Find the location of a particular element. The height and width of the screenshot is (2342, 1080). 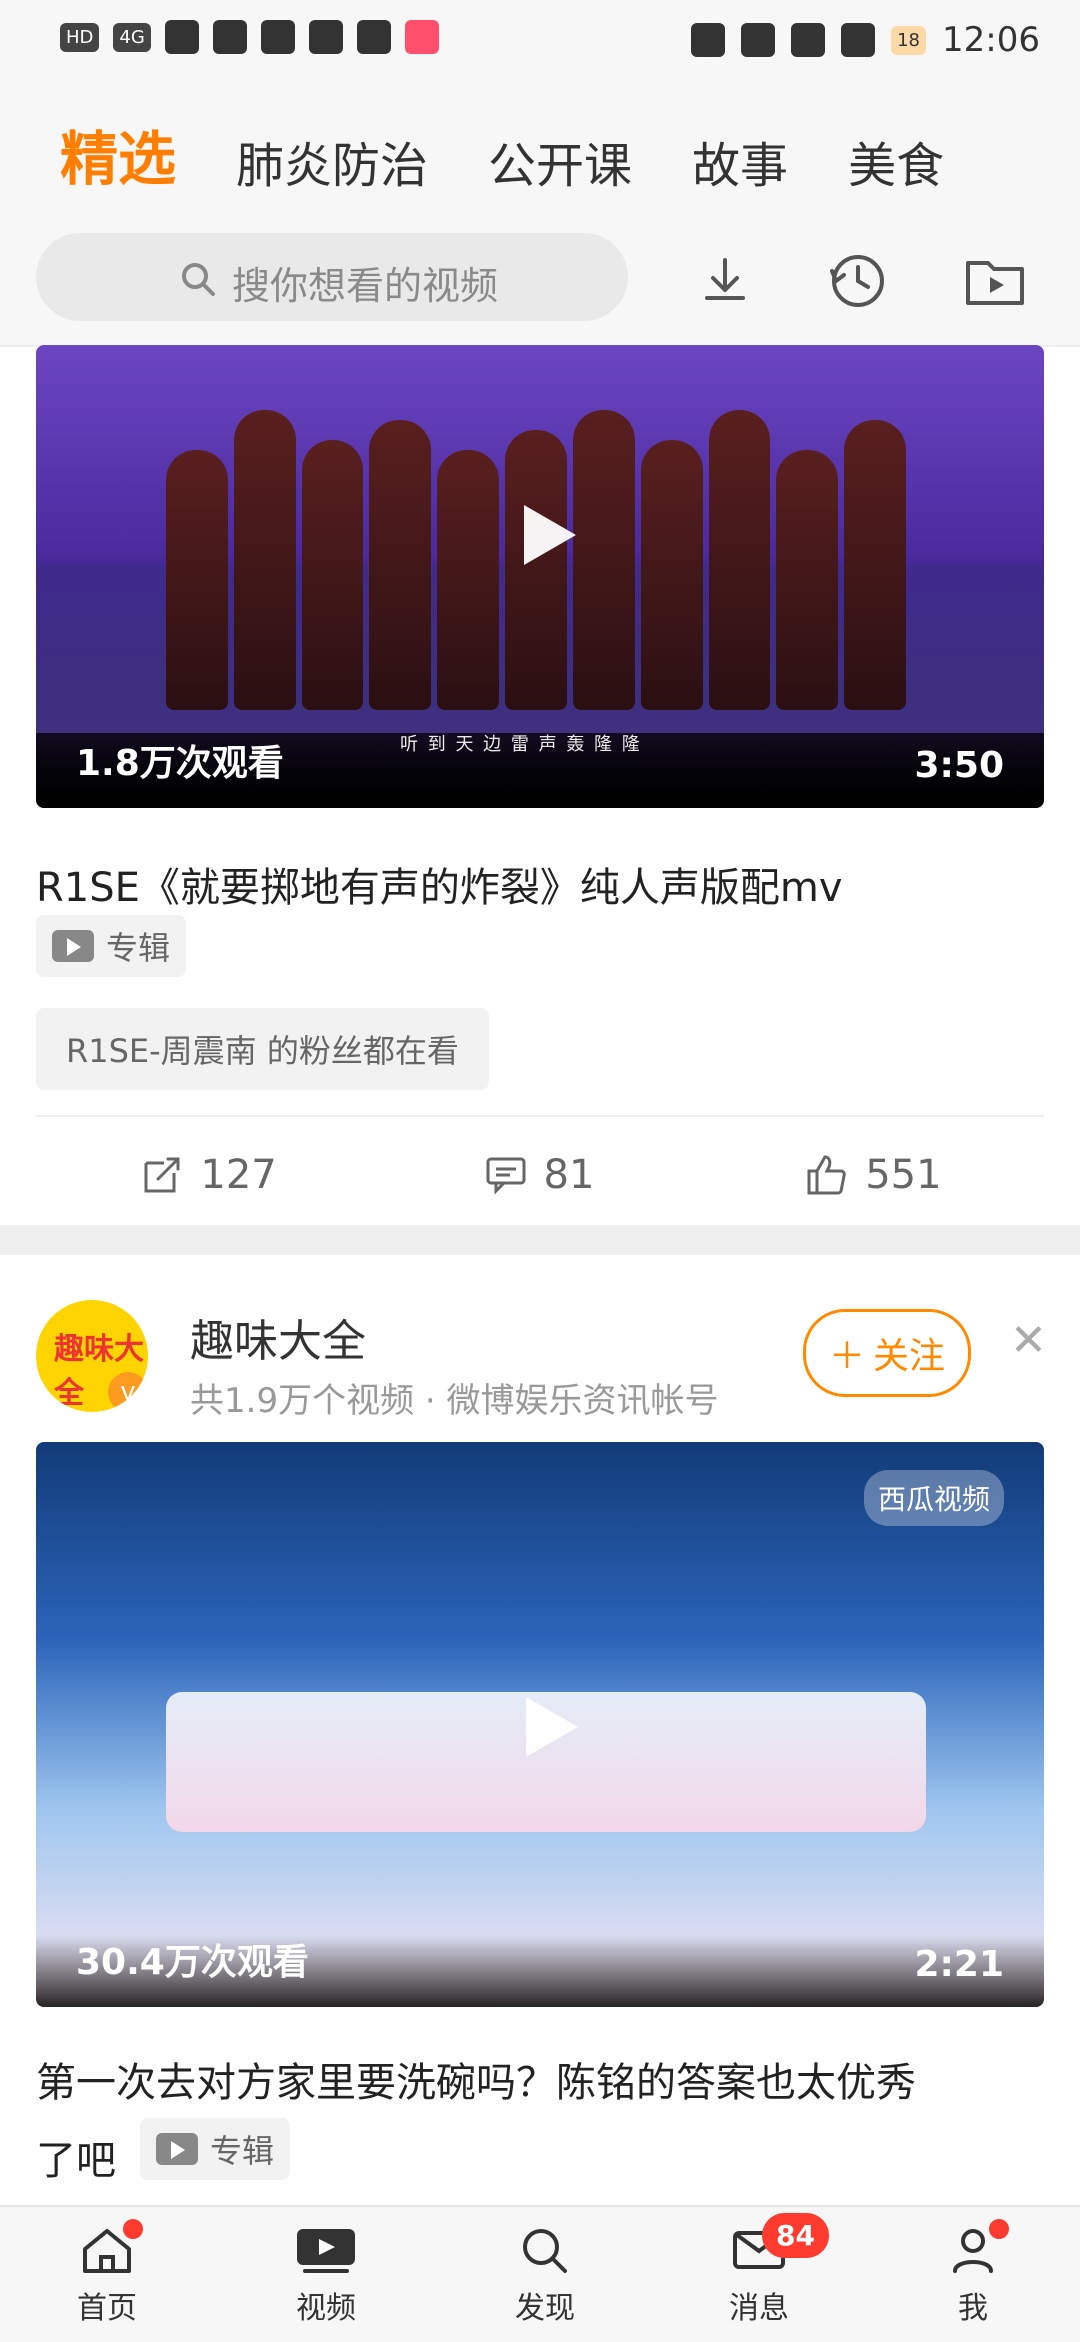

status-left-icons: HD 4G is located at coordinates (249, 37).